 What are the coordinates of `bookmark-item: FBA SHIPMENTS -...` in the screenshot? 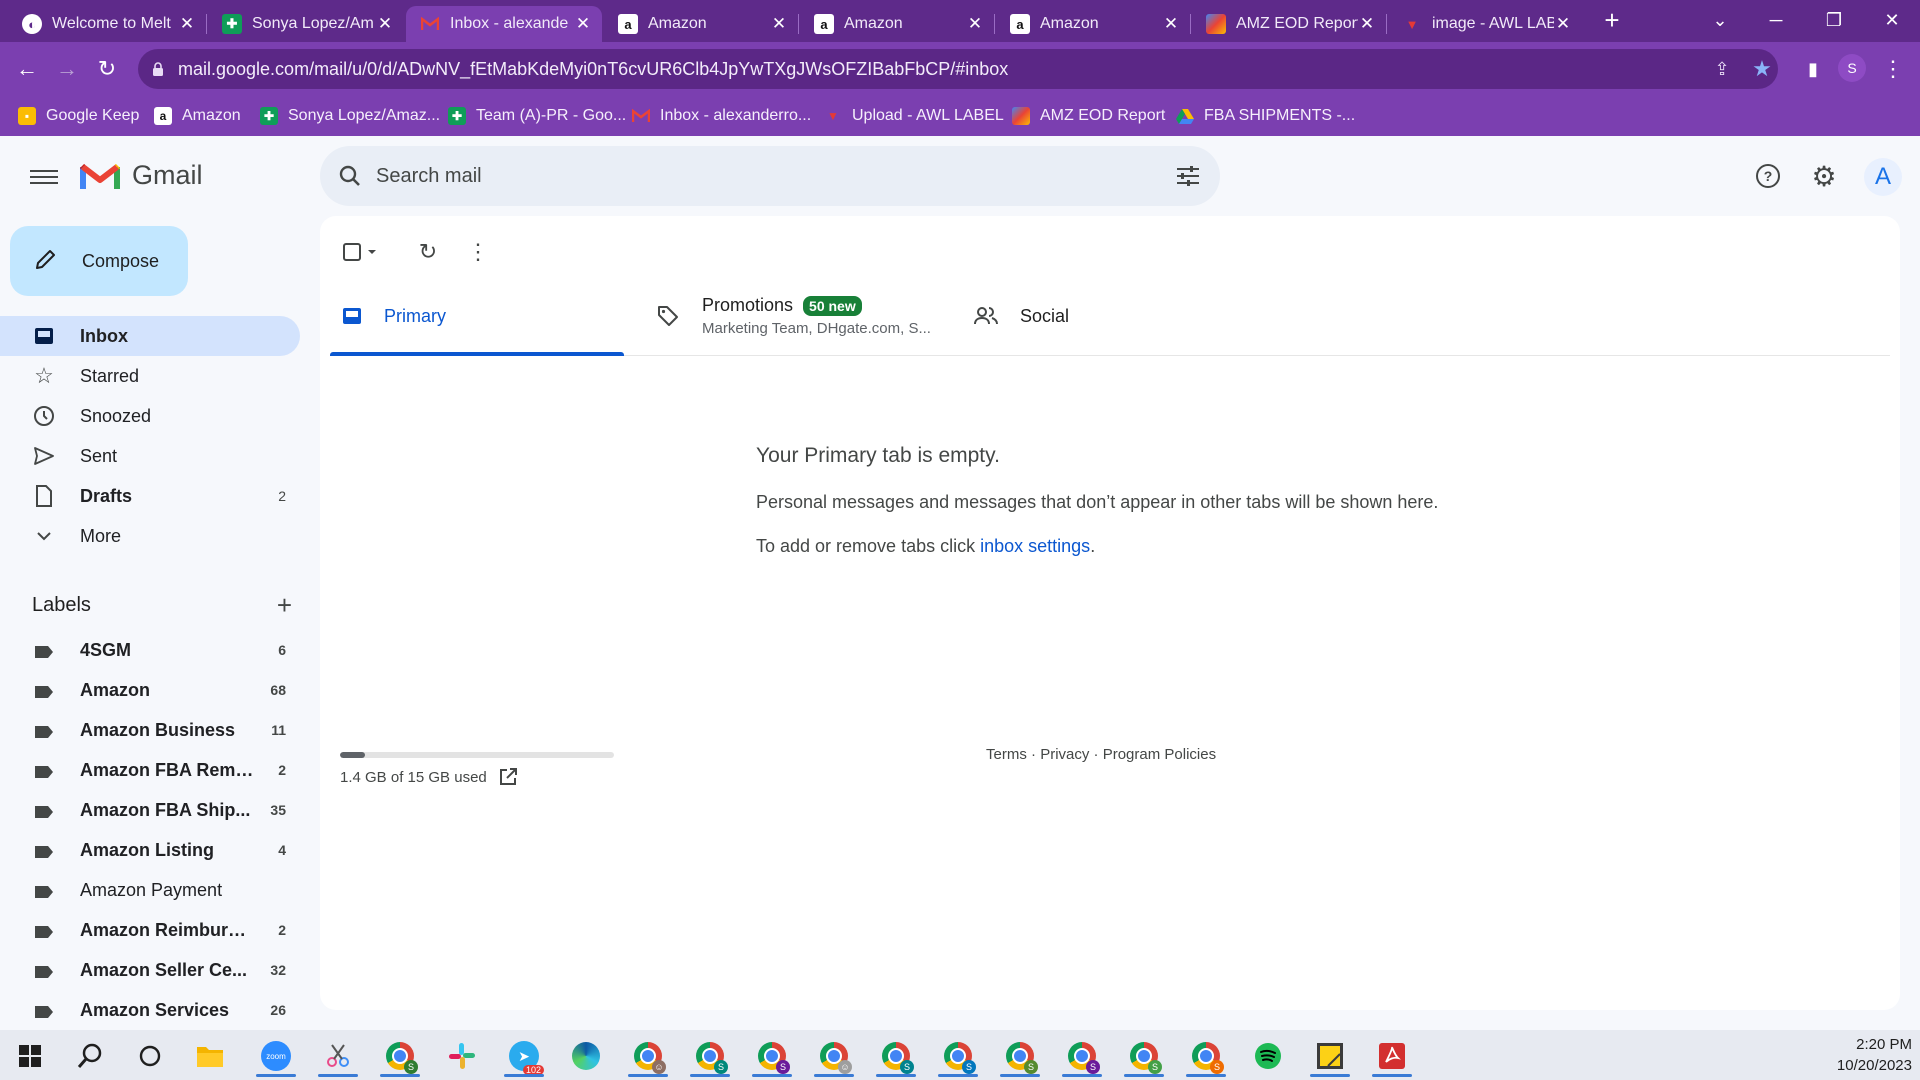 It's located at (1265, 116).